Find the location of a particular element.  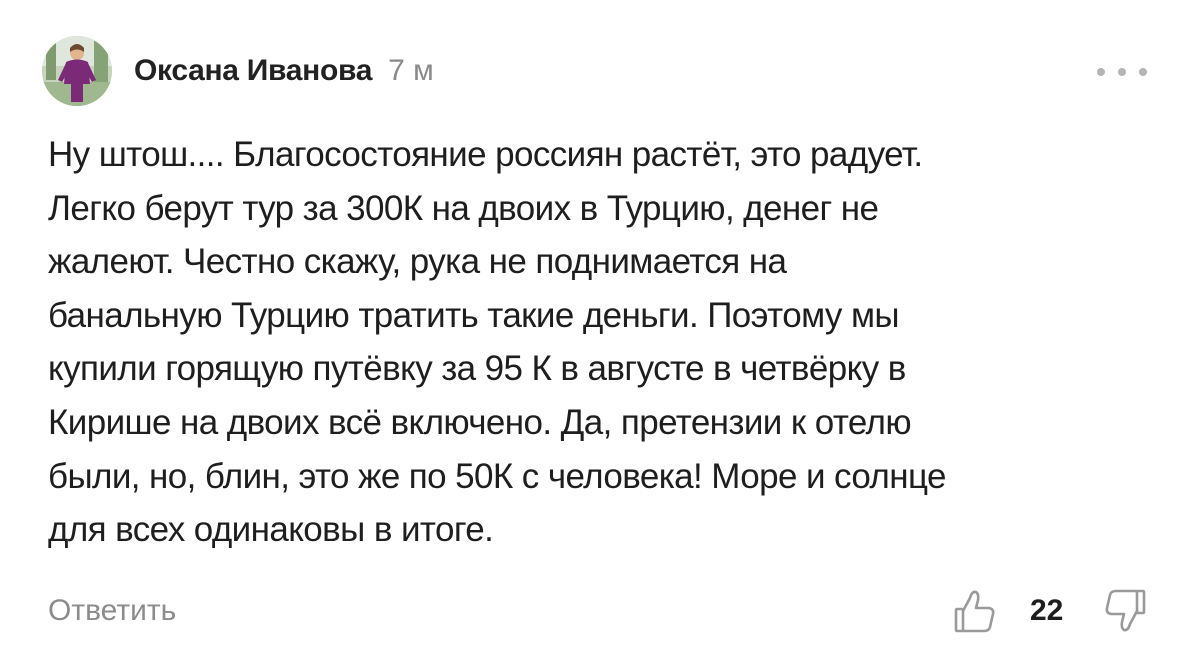

thumbs-up-icon is located at coordinates (974, 611).